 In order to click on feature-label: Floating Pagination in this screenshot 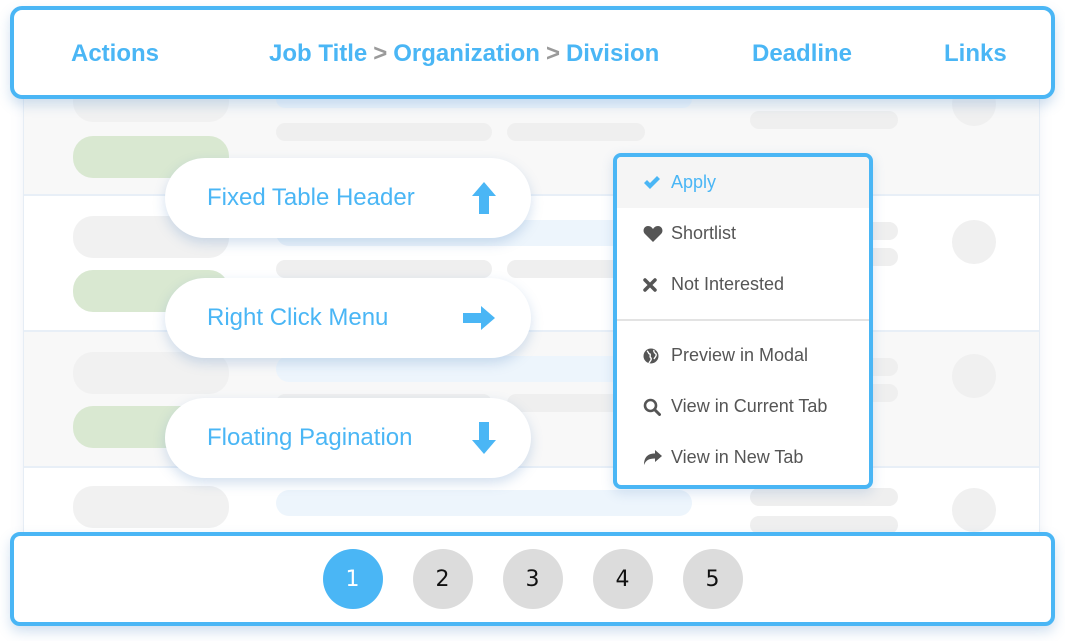, I will do `click(310, 437)`.